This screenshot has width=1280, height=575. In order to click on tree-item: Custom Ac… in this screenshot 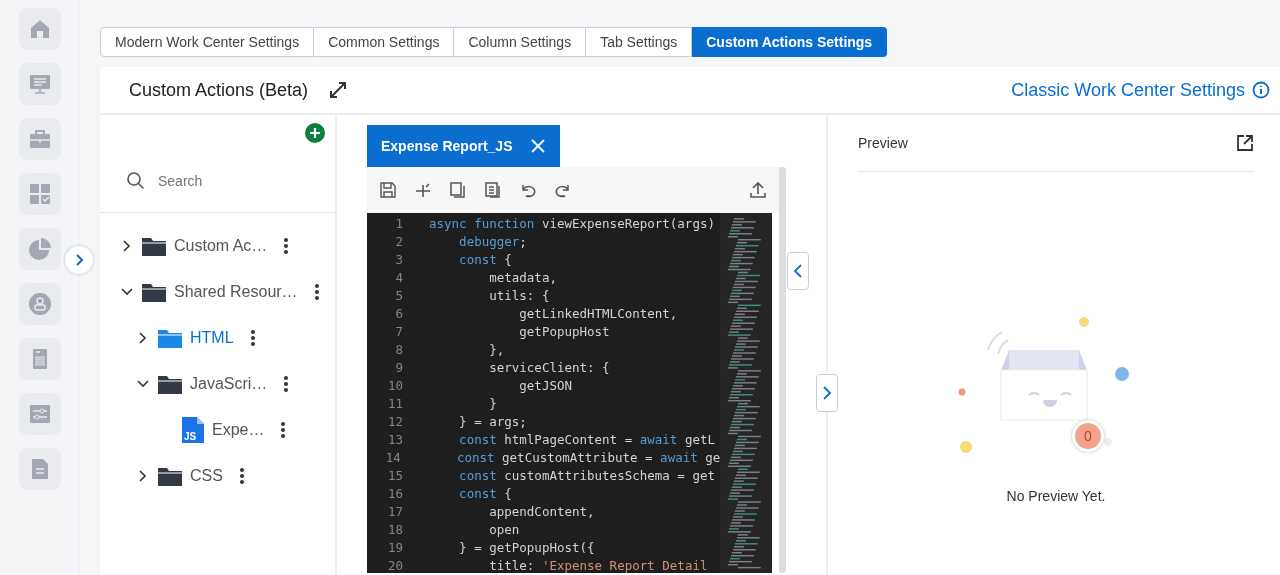, I will do `click(217, 246)`.